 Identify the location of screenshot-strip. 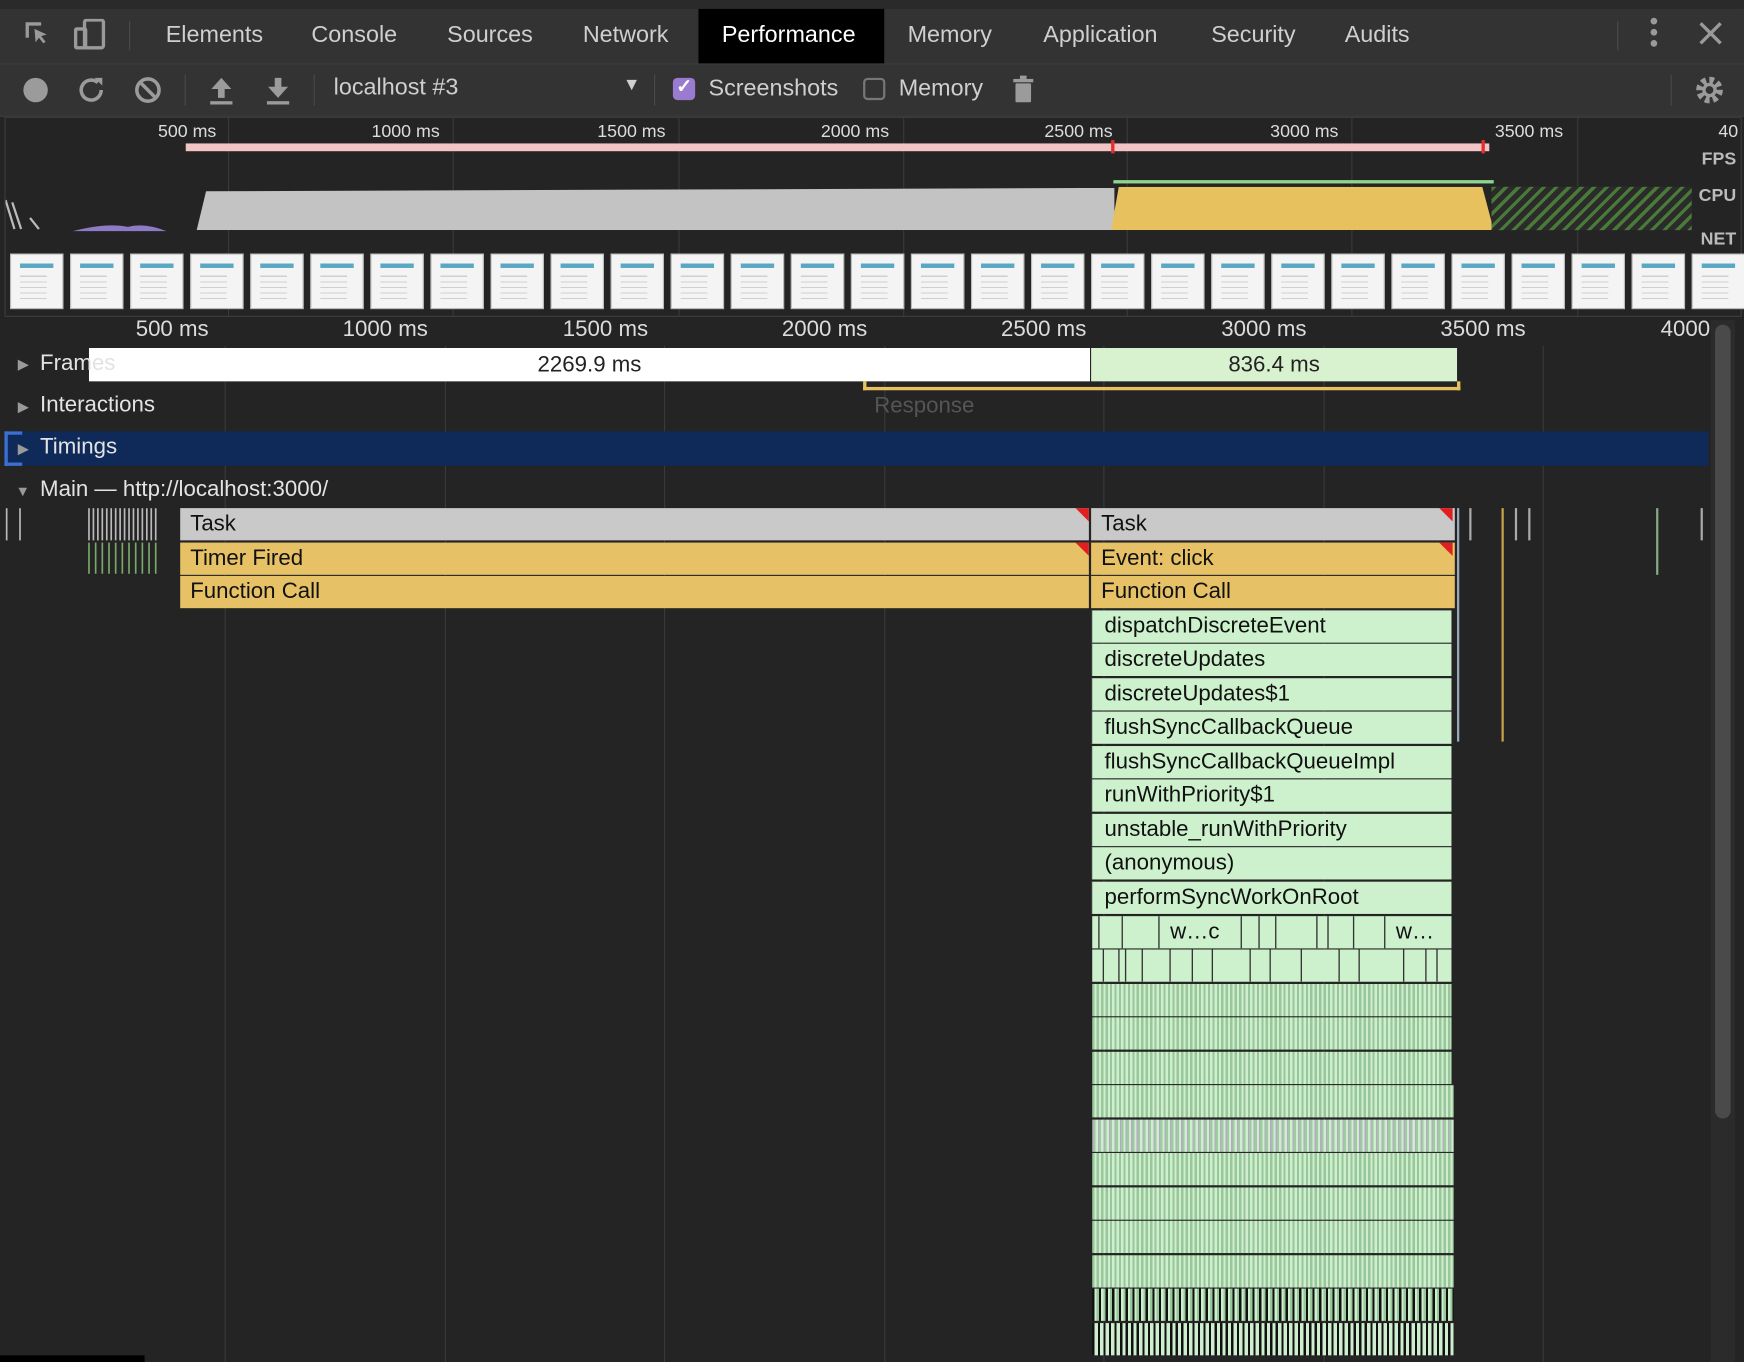
(875, 280).